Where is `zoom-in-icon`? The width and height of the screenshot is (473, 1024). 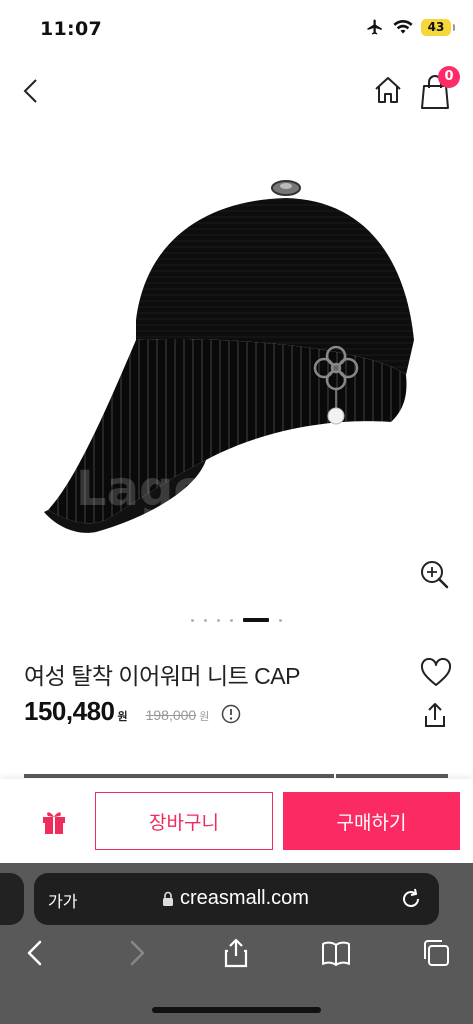
zoom-in-icon is located at coordinates (435, 575).